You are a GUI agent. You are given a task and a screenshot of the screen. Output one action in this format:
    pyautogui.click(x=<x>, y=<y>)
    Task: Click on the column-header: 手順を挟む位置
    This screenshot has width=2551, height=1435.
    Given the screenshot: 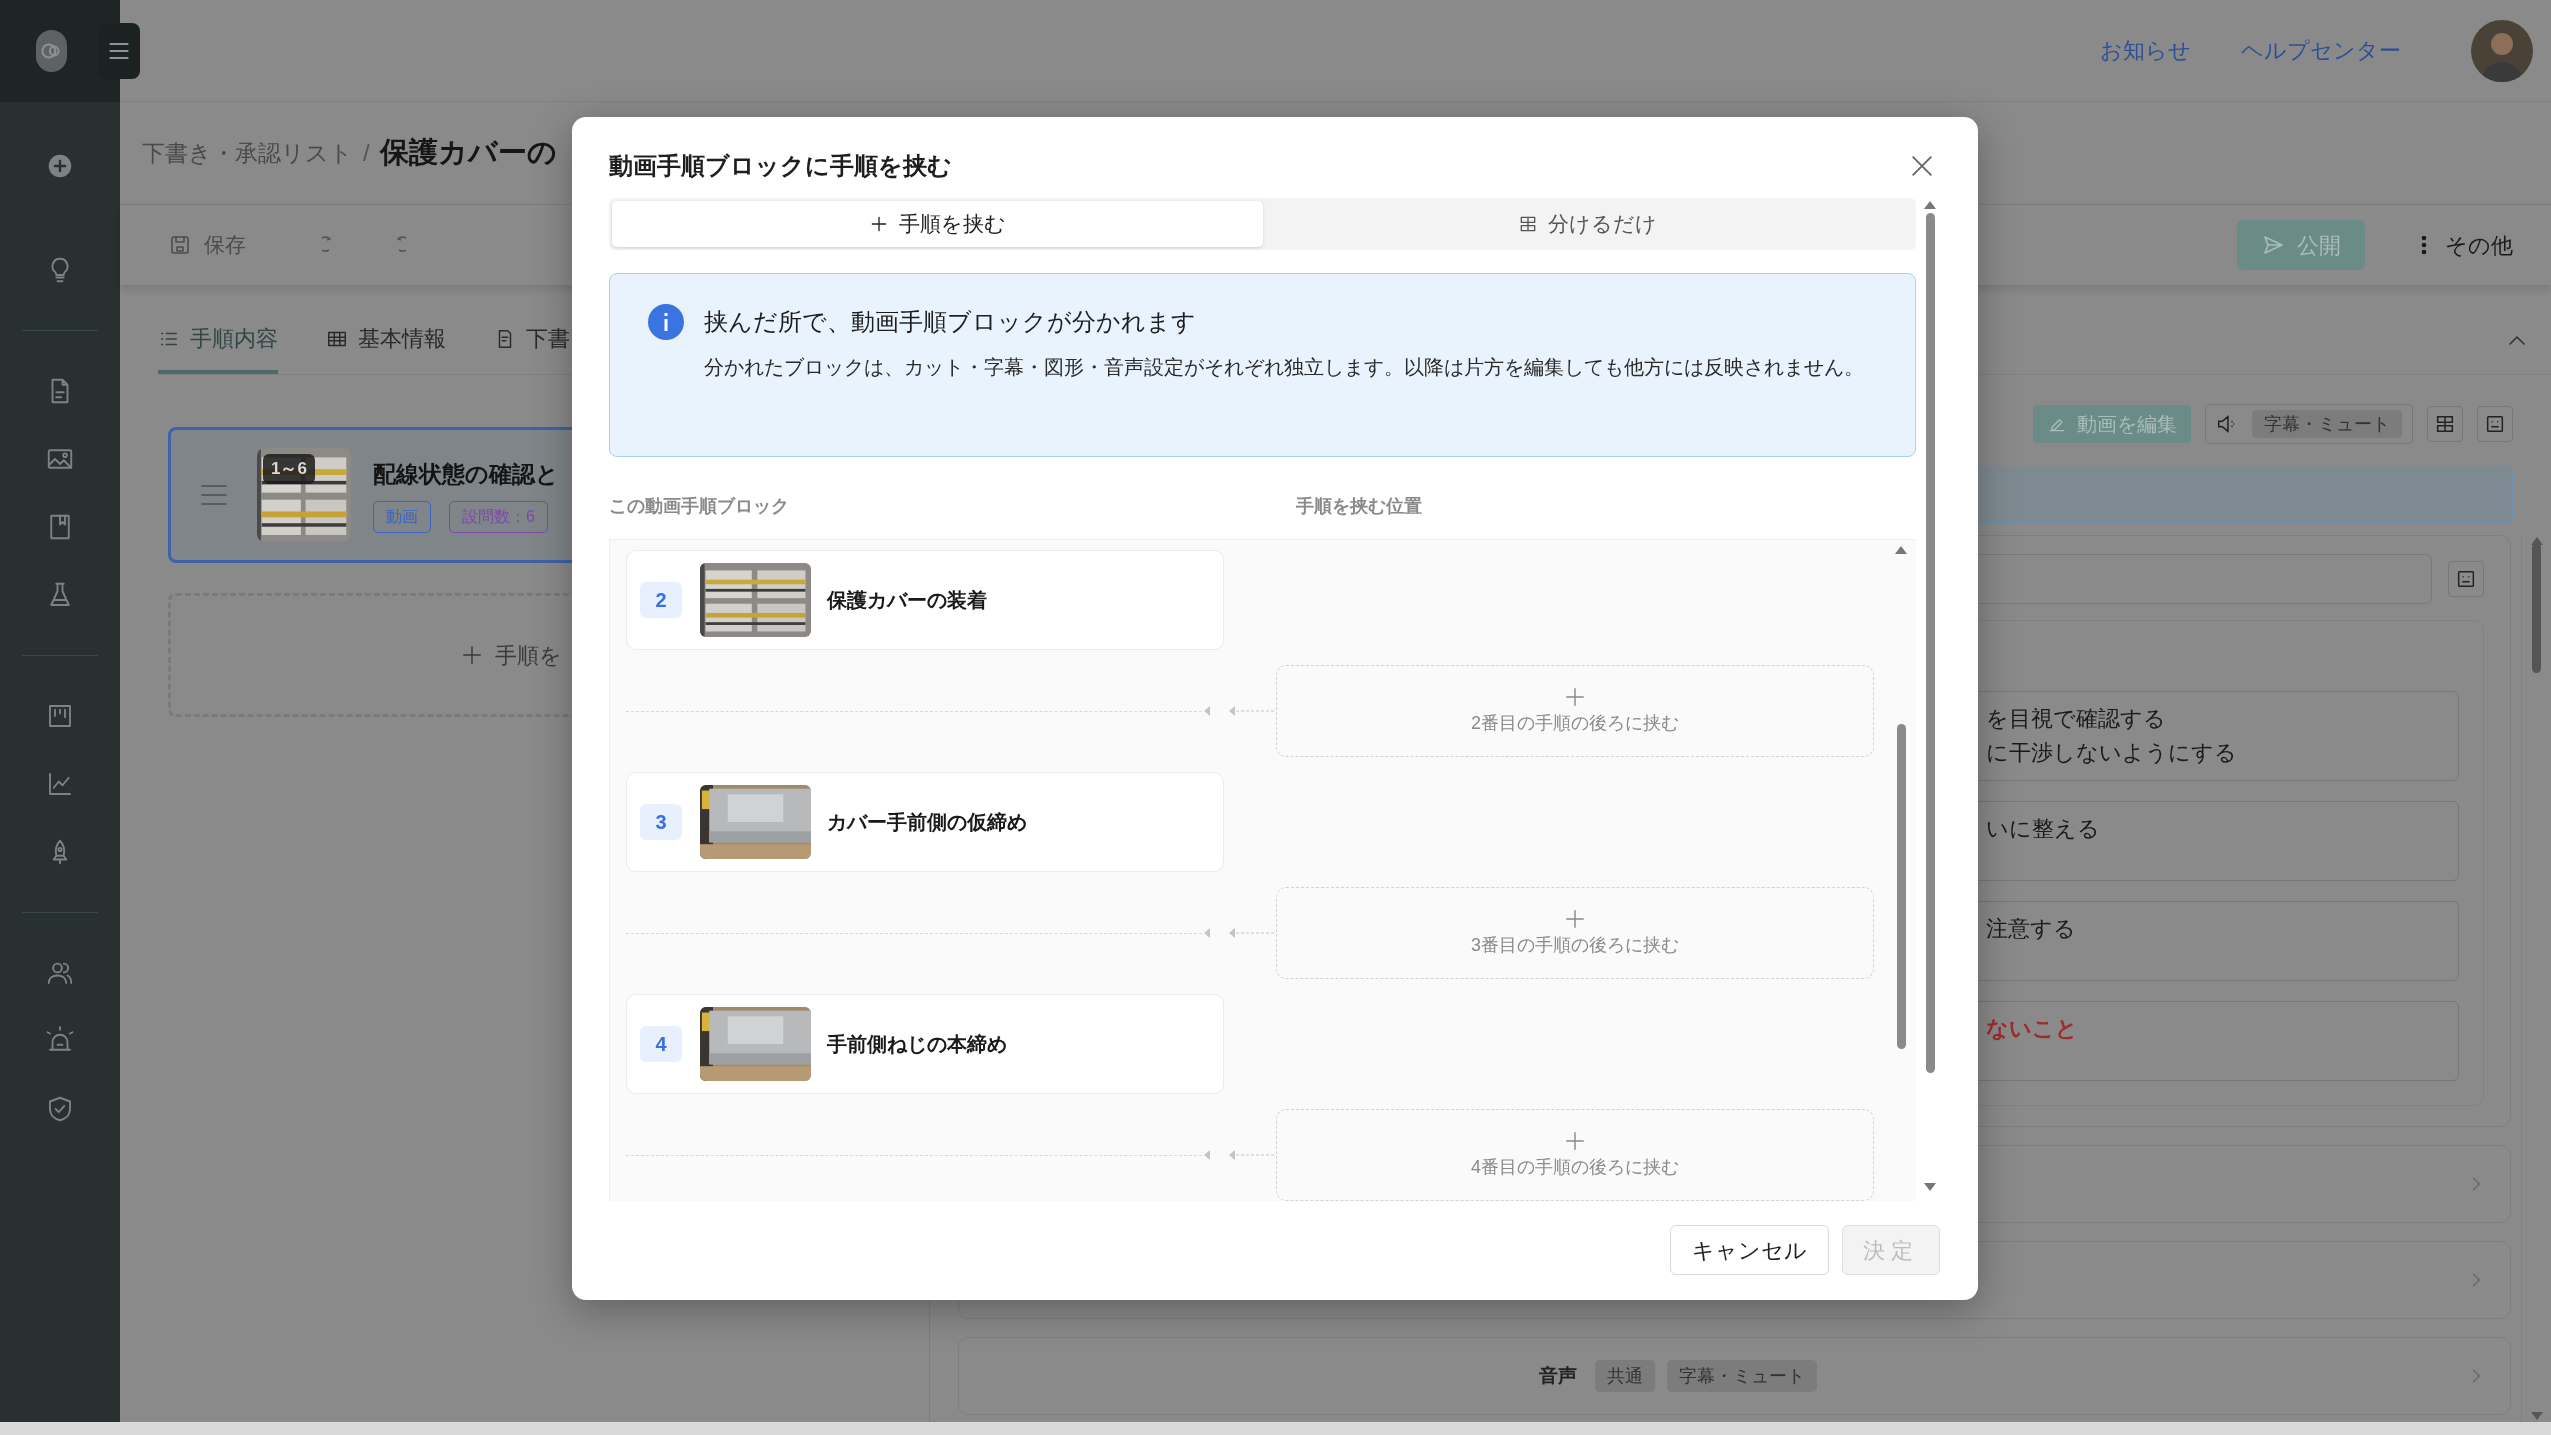 What is the action you would take?
    pyautogui.click(x=1359, y=506)
    